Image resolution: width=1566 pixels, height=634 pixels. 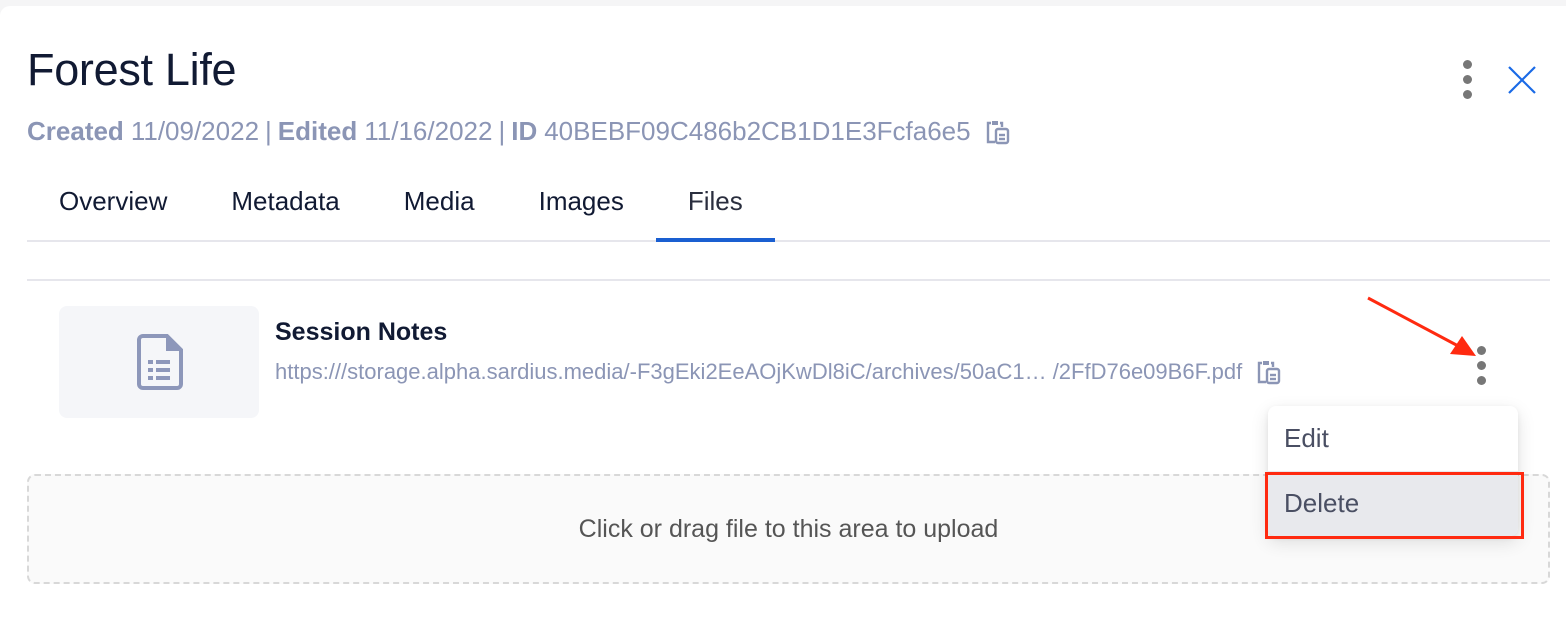 What do you see at coordinates (715, 210) in the screenshot?
I see `tab-files: Files` at bounding box center [715, 210].